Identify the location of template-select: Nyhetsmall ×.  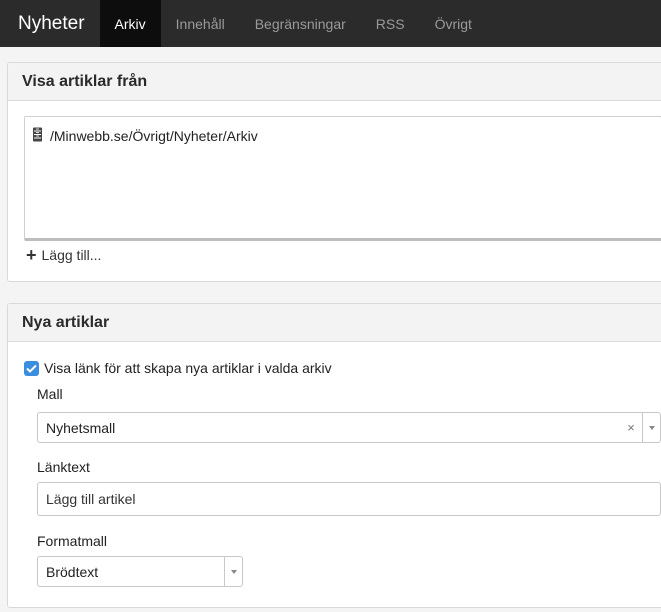
(349, 427).